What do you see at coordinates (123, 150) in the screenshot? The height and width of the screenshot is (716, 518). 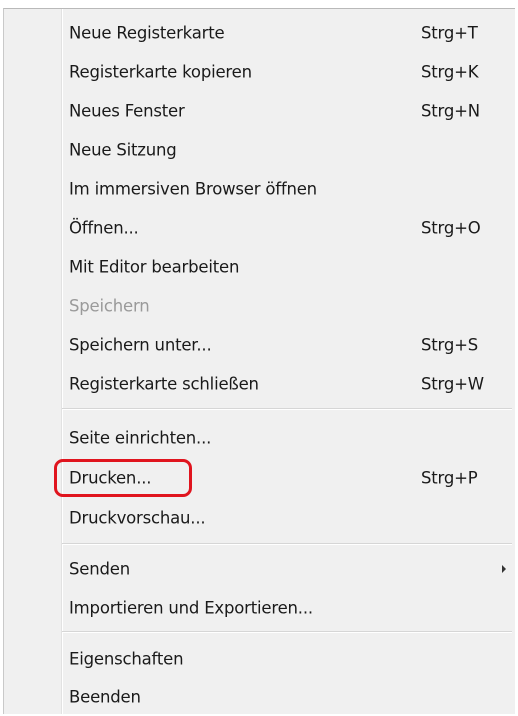 I see `menu-item-label: Neue Sitzung` at bounding box center [123, 150].